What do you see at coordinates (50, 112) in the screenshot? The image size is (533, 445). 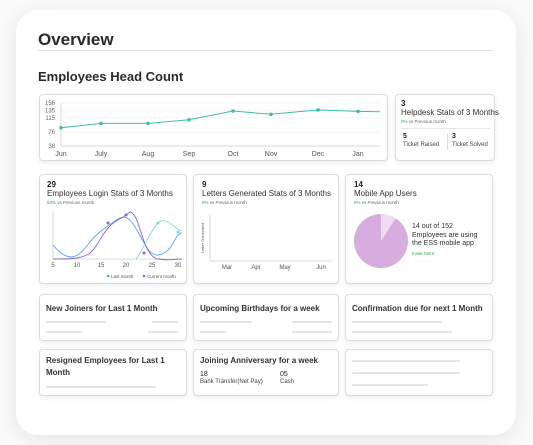 I see `headcount-y-tick: 135` at bounding box center [50, 112].